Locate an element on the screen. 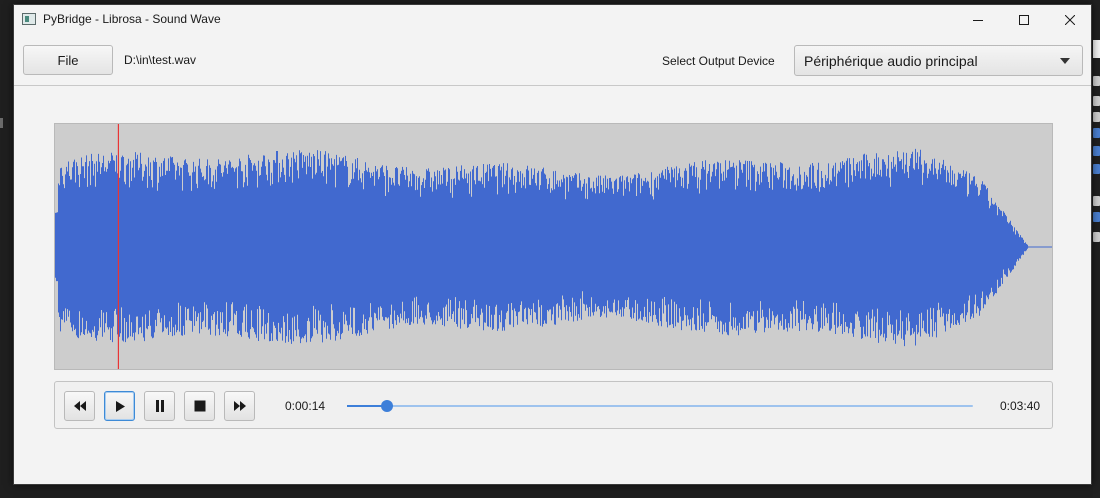 The height and width of the screenshot is (498, 1100). output-device-select: Périphérique audio principal is located at coordinates (938, 60).